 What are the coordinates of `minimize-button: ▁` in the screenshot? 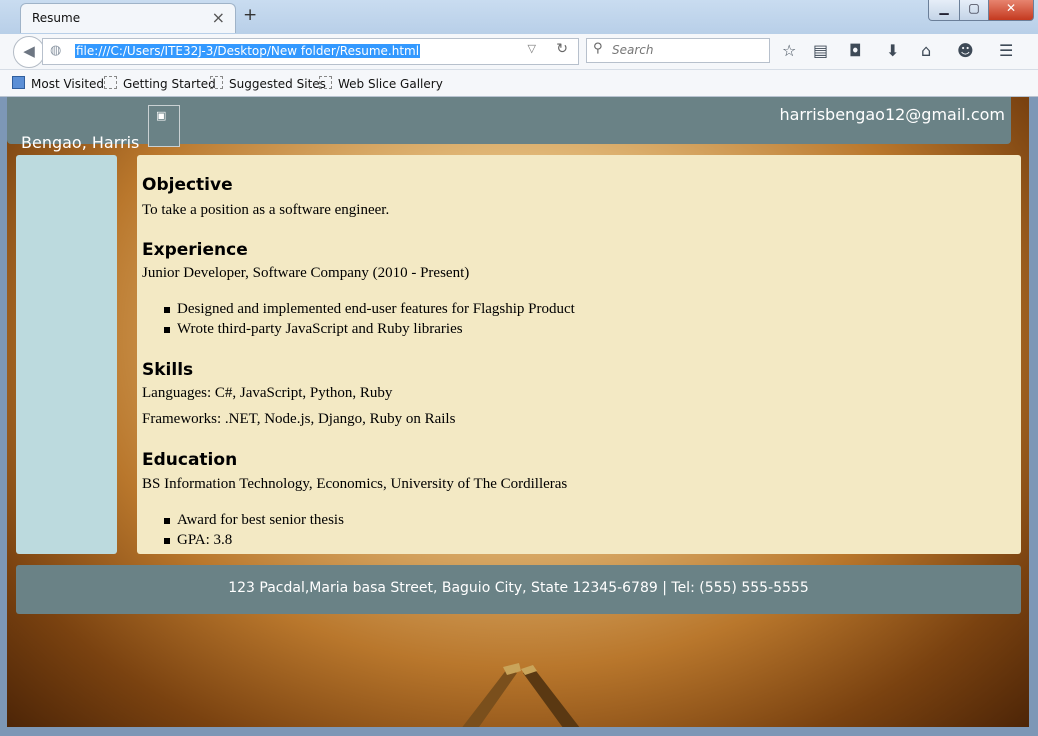 It's located at (944, 10).